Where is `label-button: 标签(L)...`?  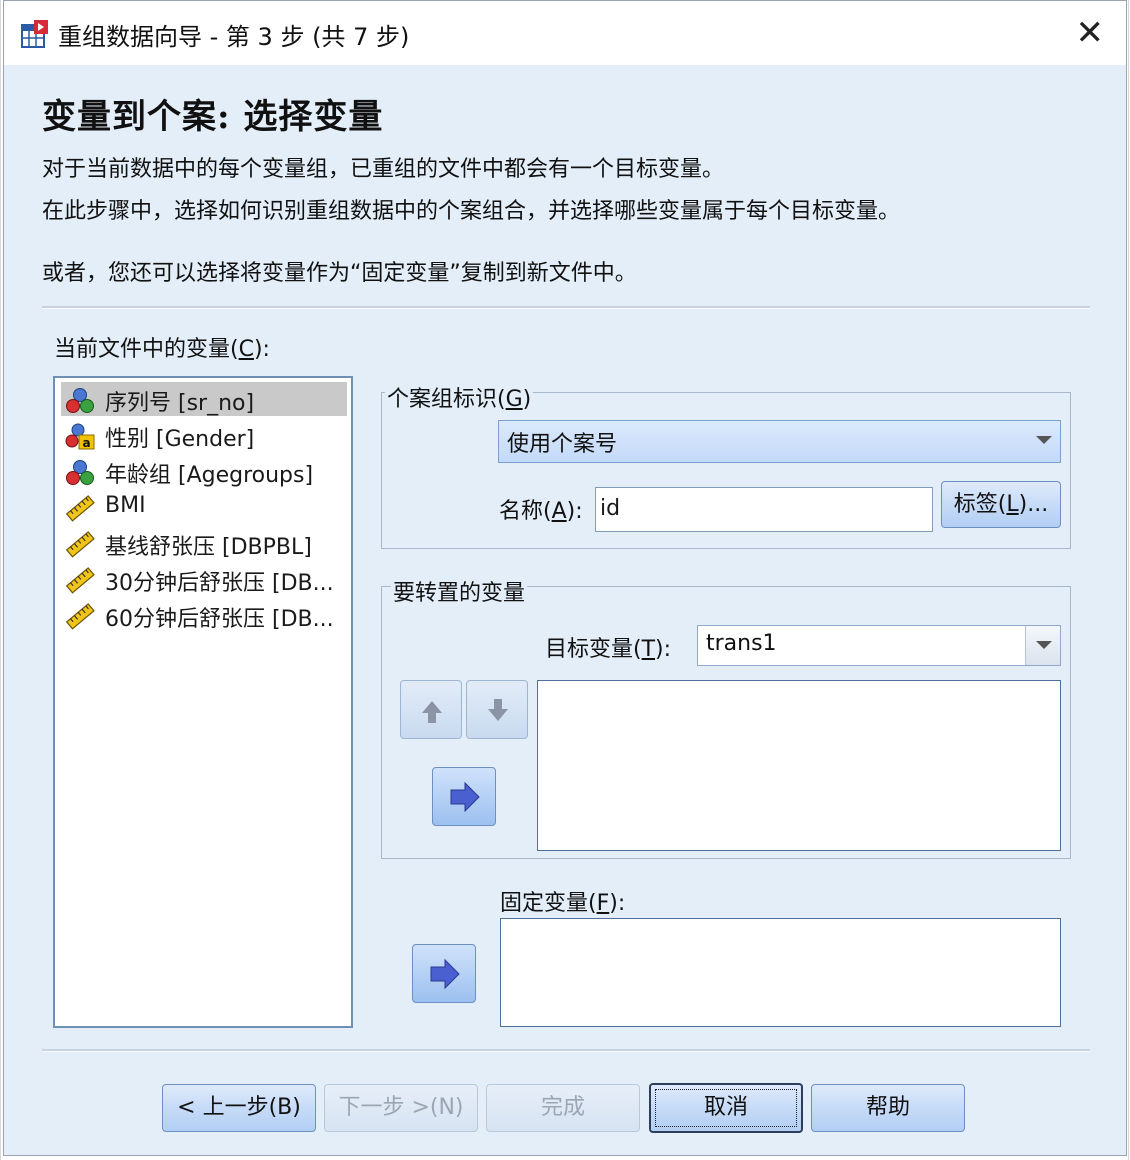 label-button: 标签(L)... is located at coordinates (1001, 504).